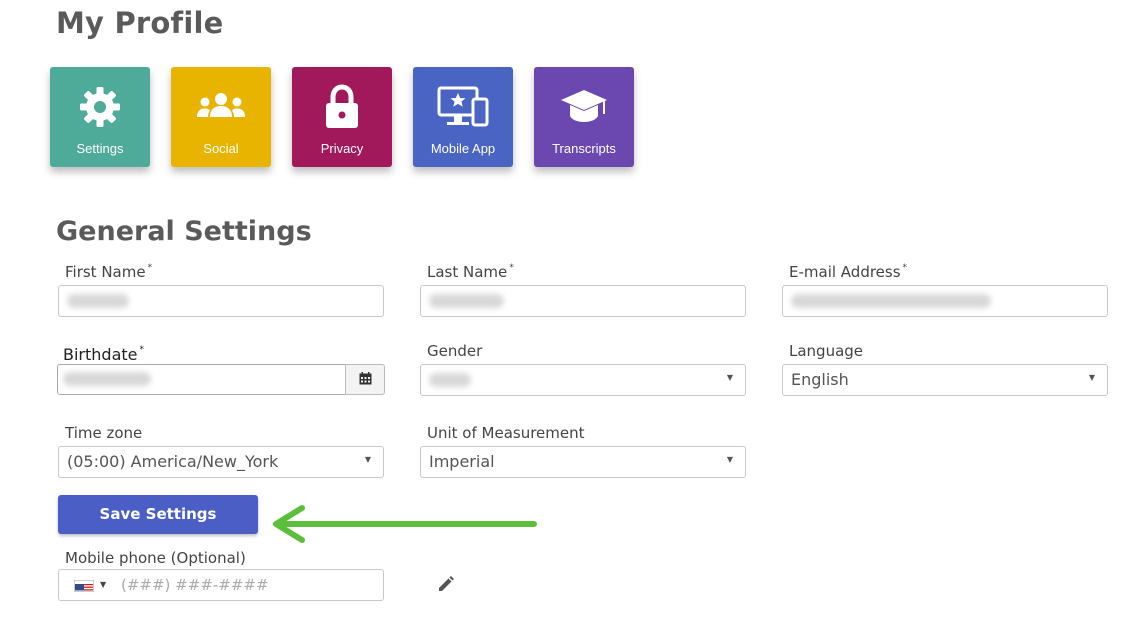 Image resolution: width=1142 pixels, height=641 pixels. What do you see at coordinates (103, 354) in the screenshot?
I see `birthdate-label: Birthdate *` at bounding box center [103, 354].